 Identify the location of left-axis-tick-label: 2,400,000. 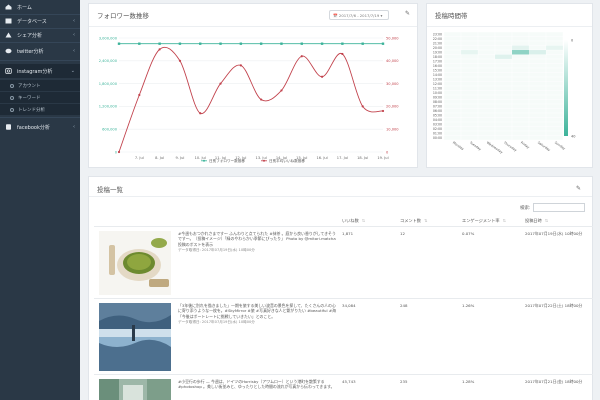
(108, 61).